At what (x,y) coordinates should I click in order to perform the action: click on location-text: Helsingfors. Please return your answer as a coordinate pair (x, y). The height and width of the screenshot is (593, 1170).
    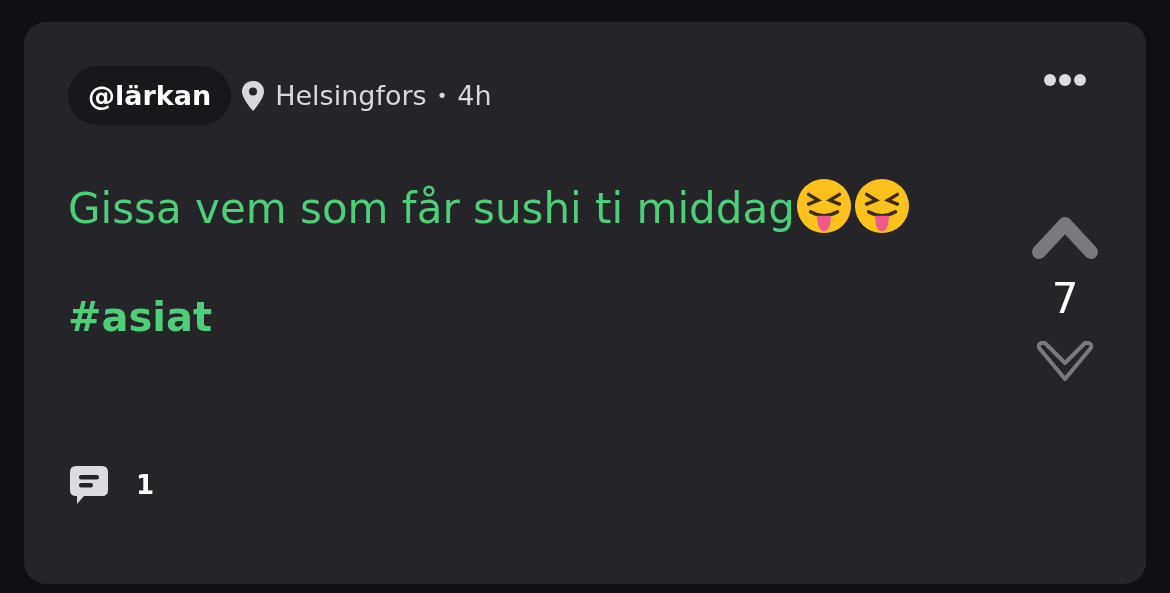
    Looking at the image, I should click on (351, 95).